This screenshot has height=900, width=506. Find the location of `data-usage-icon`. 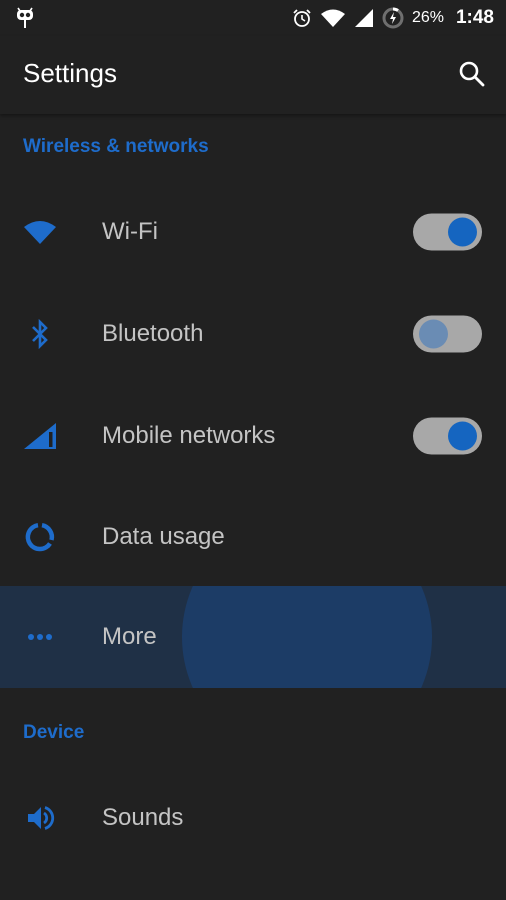

data-usage-icon is located at coordinates (40, 537).